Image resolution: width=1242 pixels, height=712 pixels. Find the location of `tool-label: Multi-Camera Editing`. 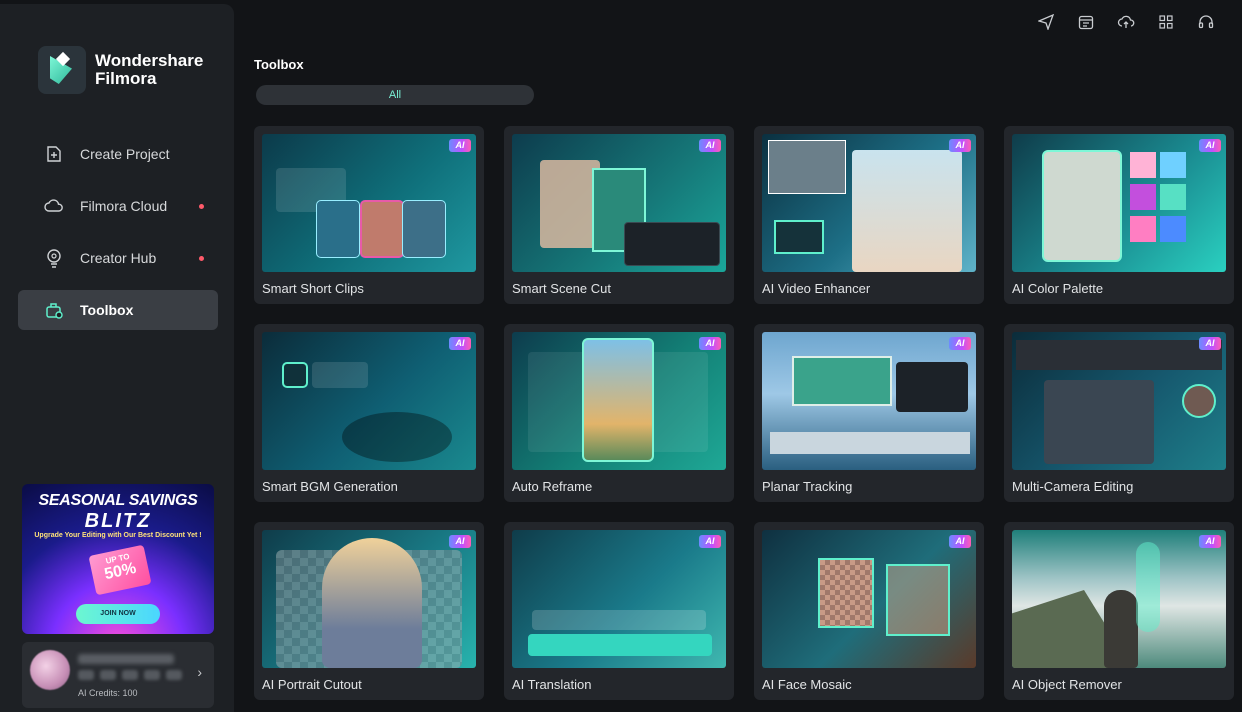

tool-label: Multi-Camera Editing is located at coordinates (1073, 486).